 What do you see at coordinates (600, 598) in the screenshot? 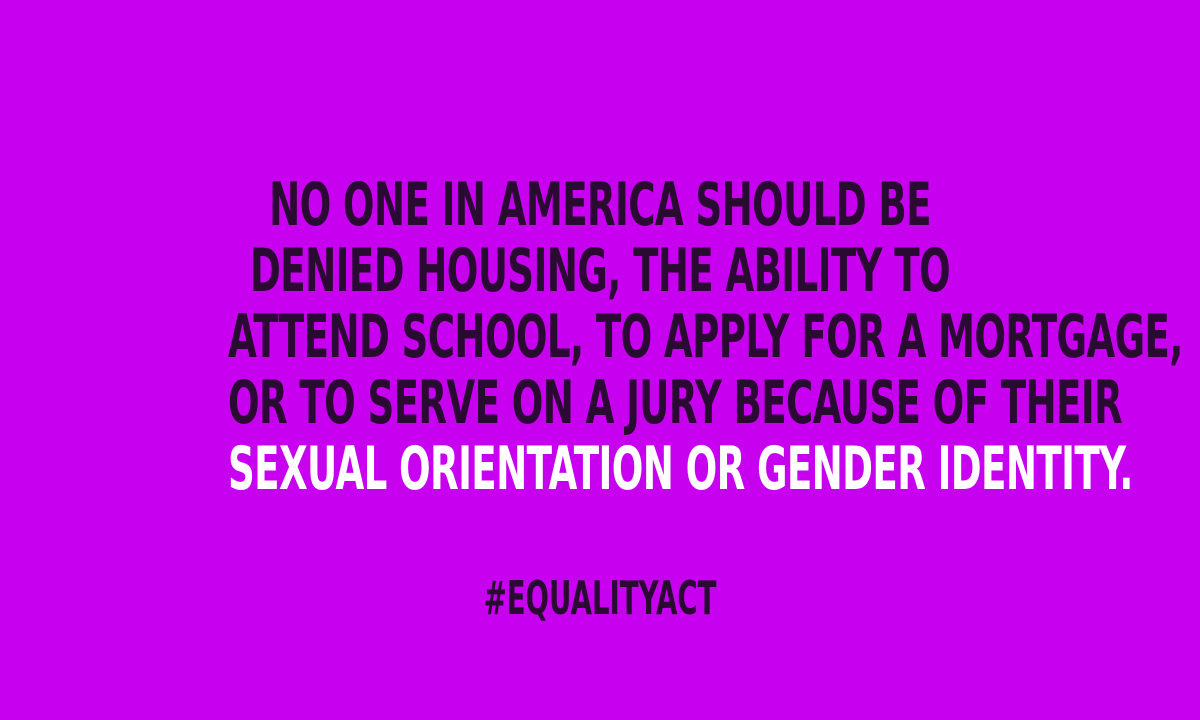
I see `hashtag: #EQUALITYACT` at bounding box center [600, 598].